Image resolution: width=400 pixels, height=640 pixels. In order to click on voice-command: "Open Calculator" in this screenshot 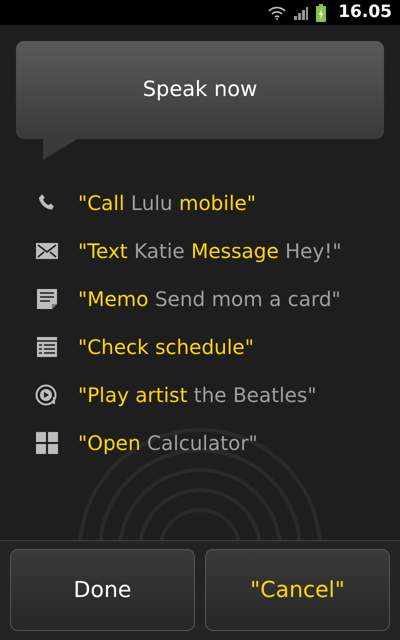, I will do `click(168, 443)`.